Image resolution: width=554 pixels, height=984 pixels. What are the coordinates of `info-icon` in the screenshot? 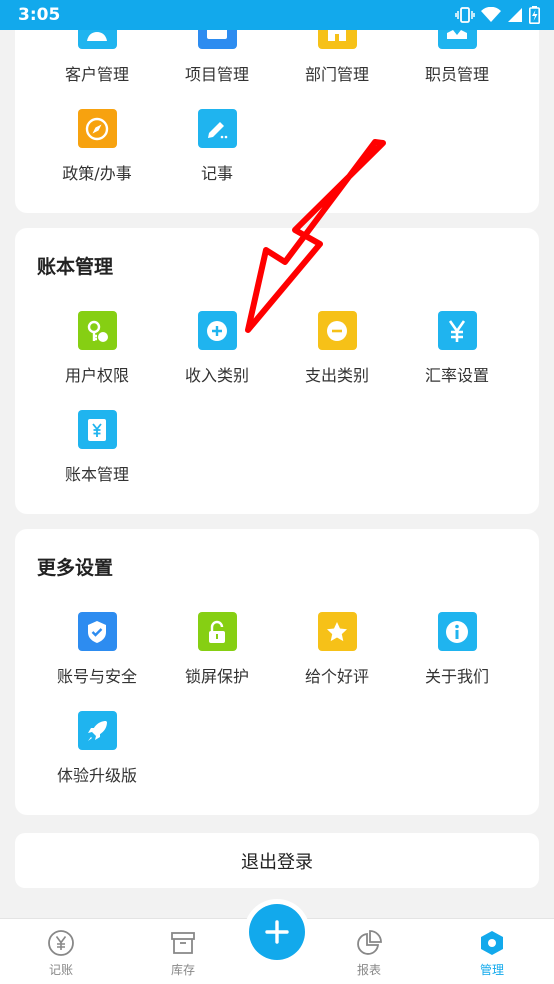 It's located at (457, 631).